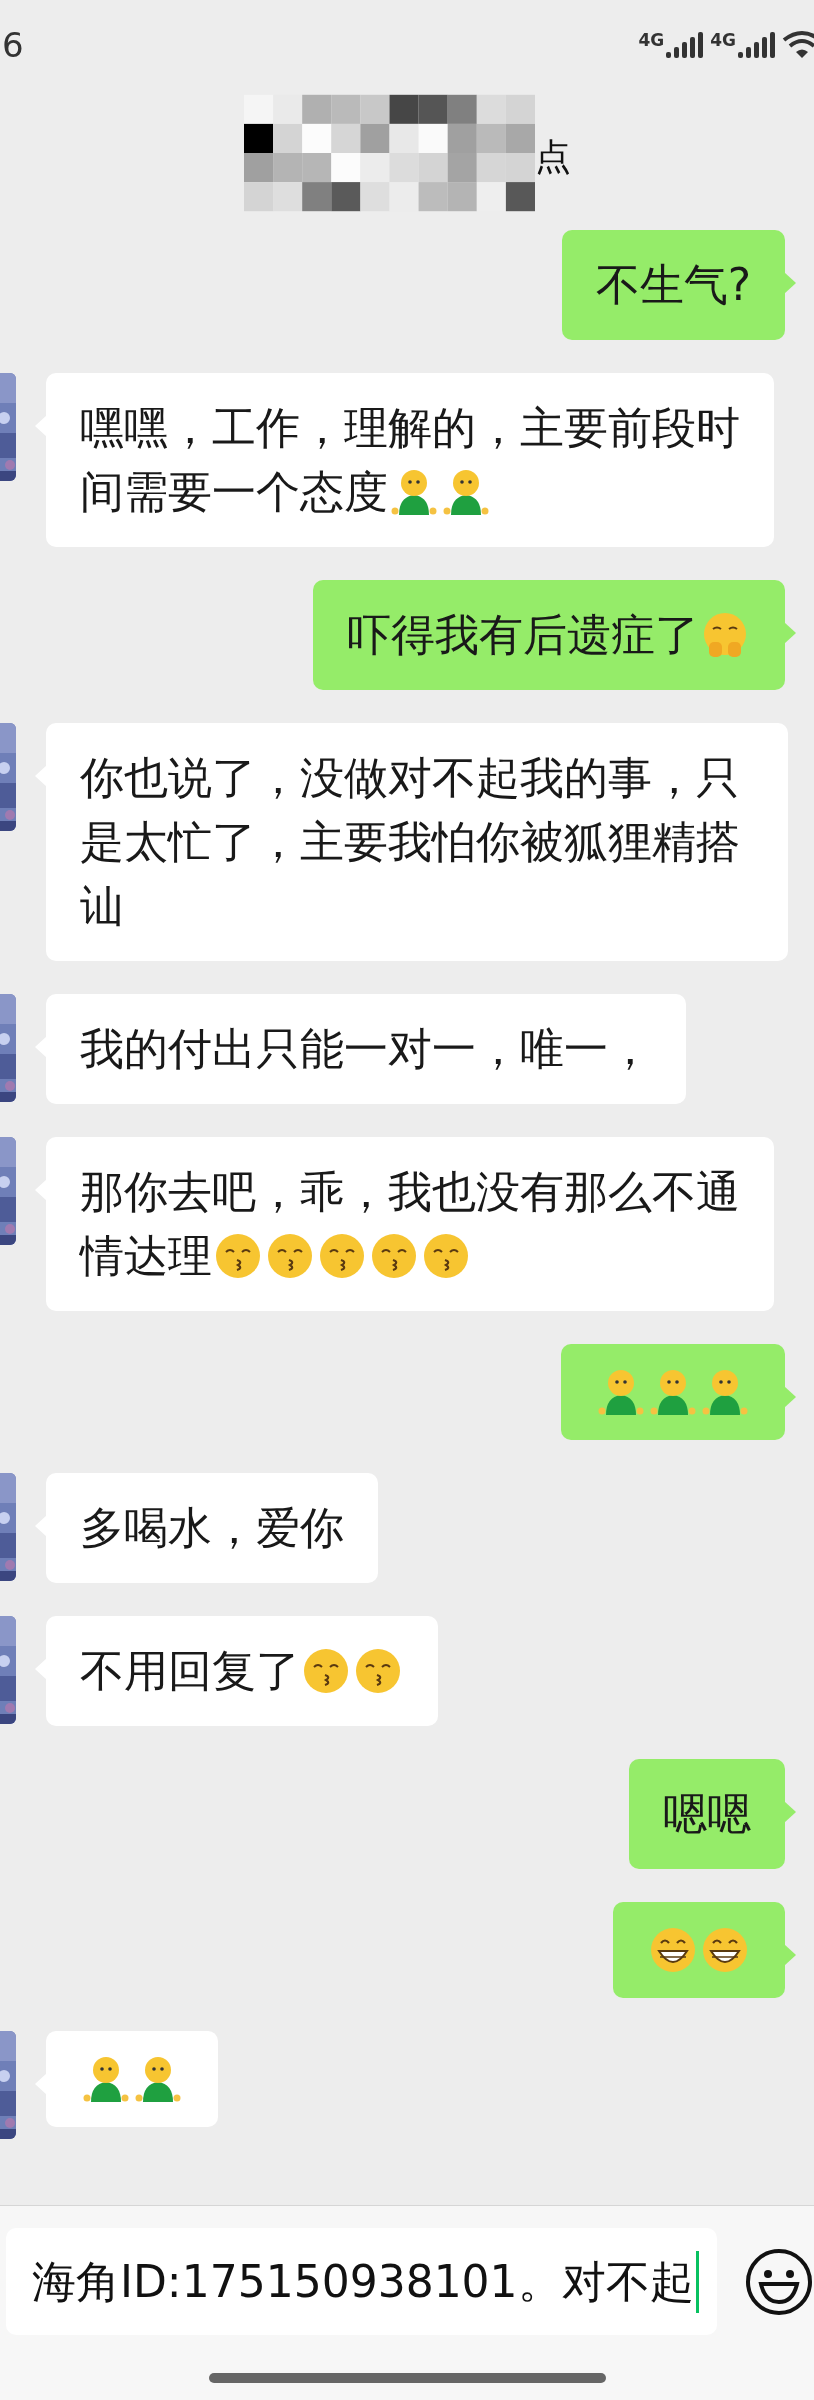 Image resolution: width=814 pixels, height=2400 pixels. What do you see at coordinates (552, 156) in the screenshot?
I see `chat-title: 点` at bounding box center [552, 156].